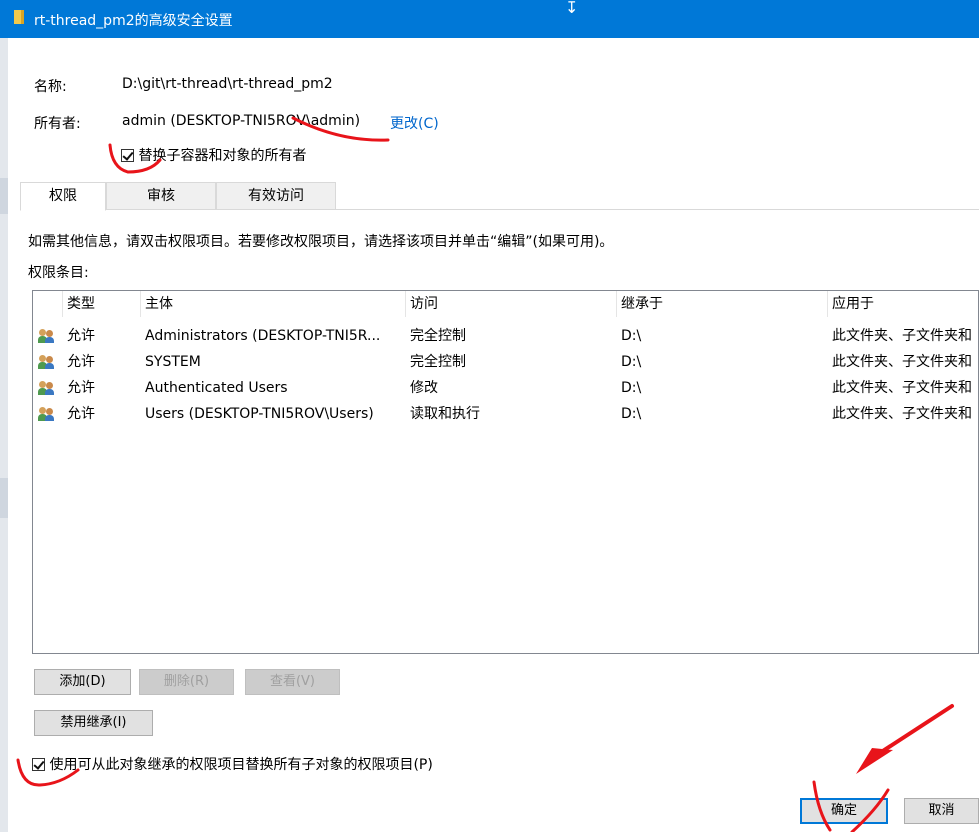  What do you see at coordinates (722, 304) in the screenshot?
I see `column-inherited: 继承于` at bounding box center [722, 304].